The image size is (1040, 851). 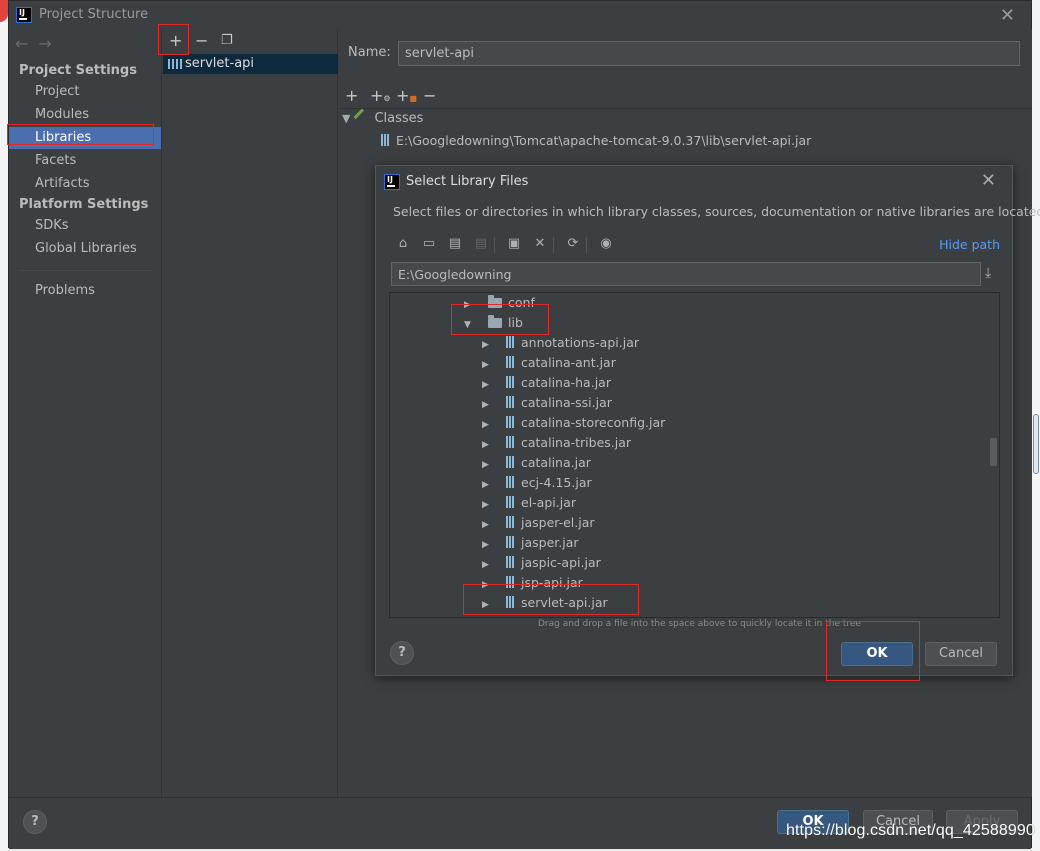 I want to click on nav-item-global-libraries: Global Libraries, so click(x=85, y=249).